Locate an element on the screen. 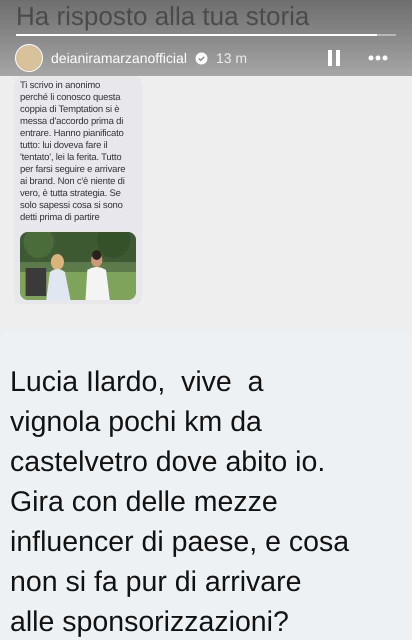 The image size is (412, 640). username: deianiramarzanofficial is located at coordinates (119, 58).